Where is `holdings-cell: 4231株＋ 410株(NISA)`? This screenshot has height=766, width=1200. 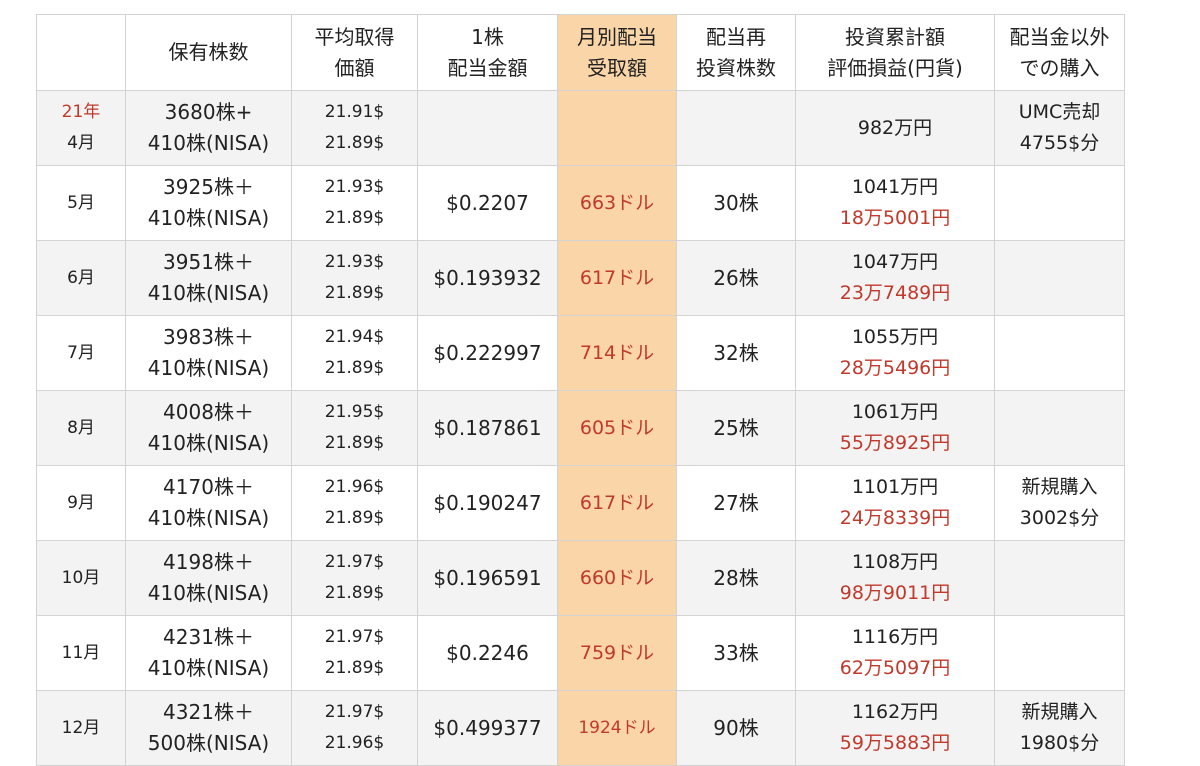 holdings-cell: 4231株＋ 410株(NISA) is located at coordinates (208, 653).